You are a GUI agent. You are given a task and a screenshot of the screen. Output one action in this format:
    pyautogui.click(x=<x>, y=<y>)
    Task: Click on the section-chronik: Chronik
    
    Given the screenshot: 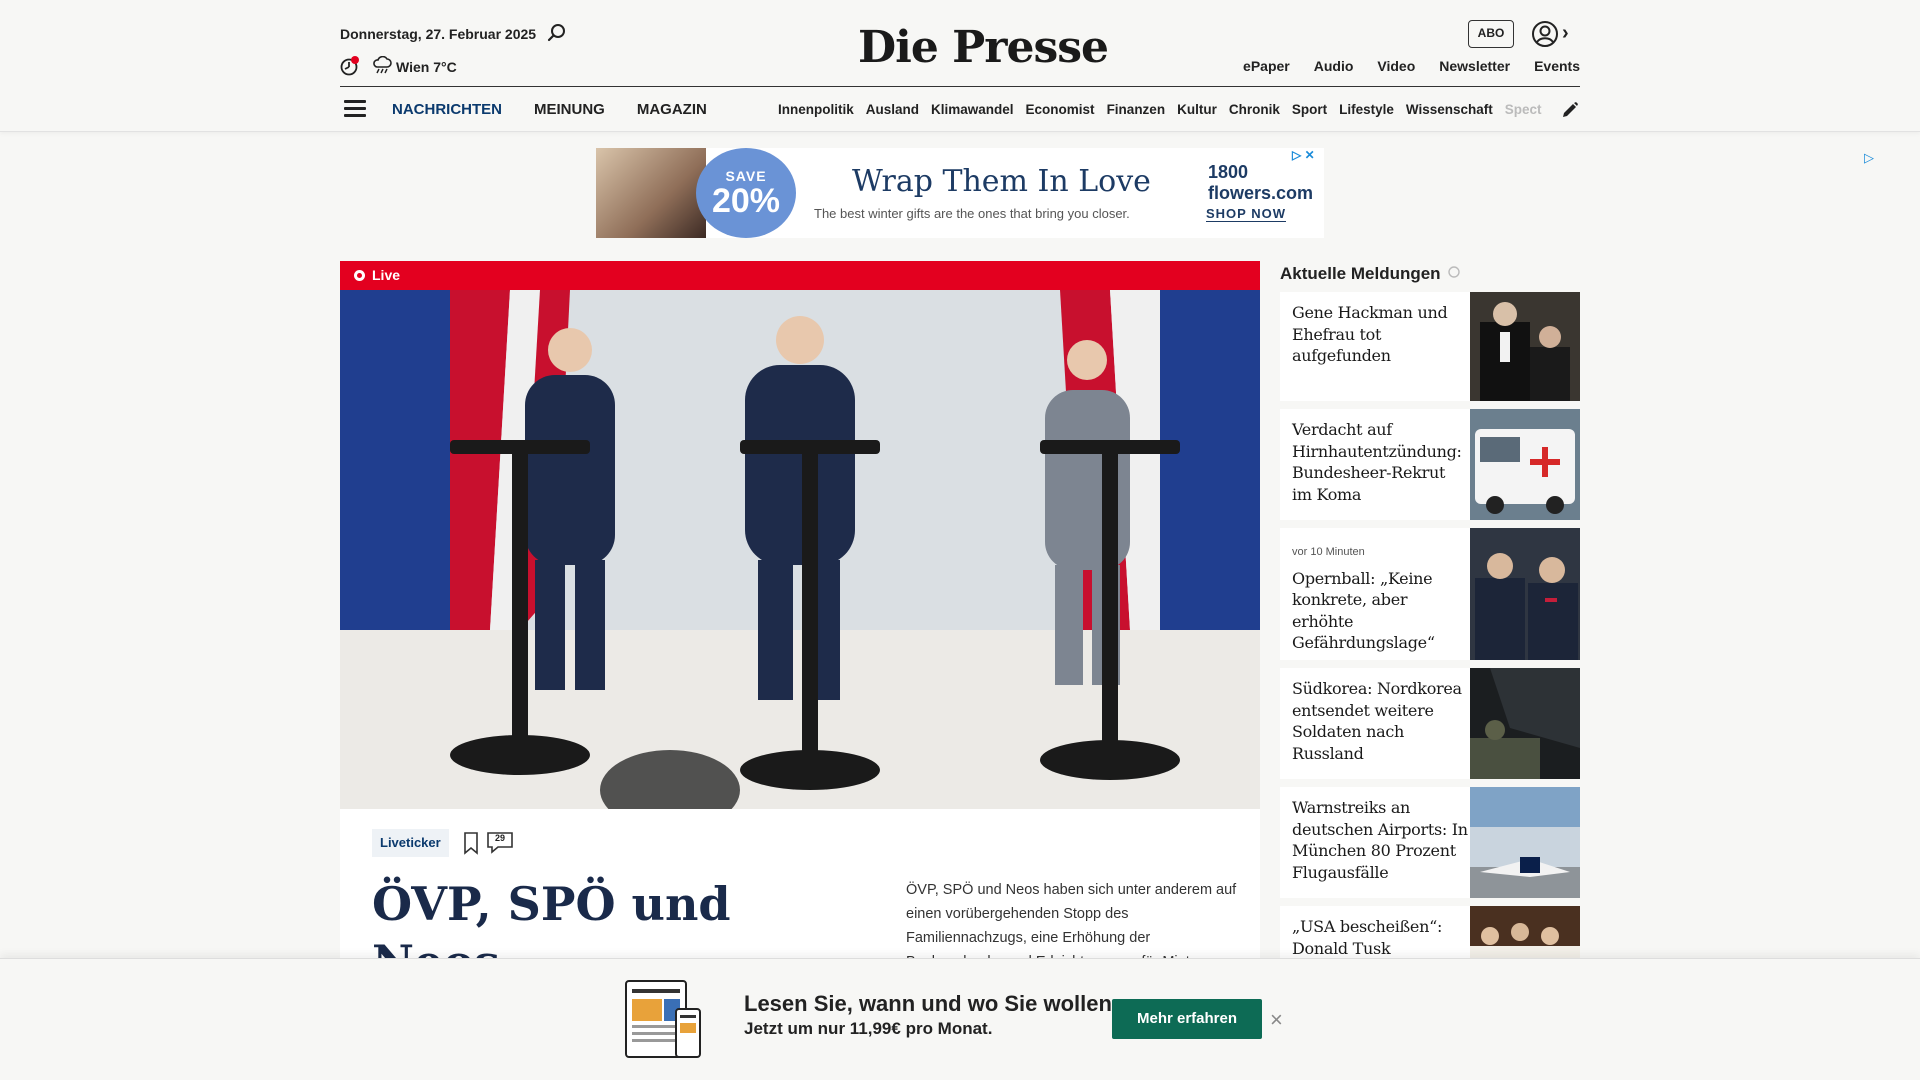 What is the action you would take?
    pyautogui.click(x=1254, y=109)
    